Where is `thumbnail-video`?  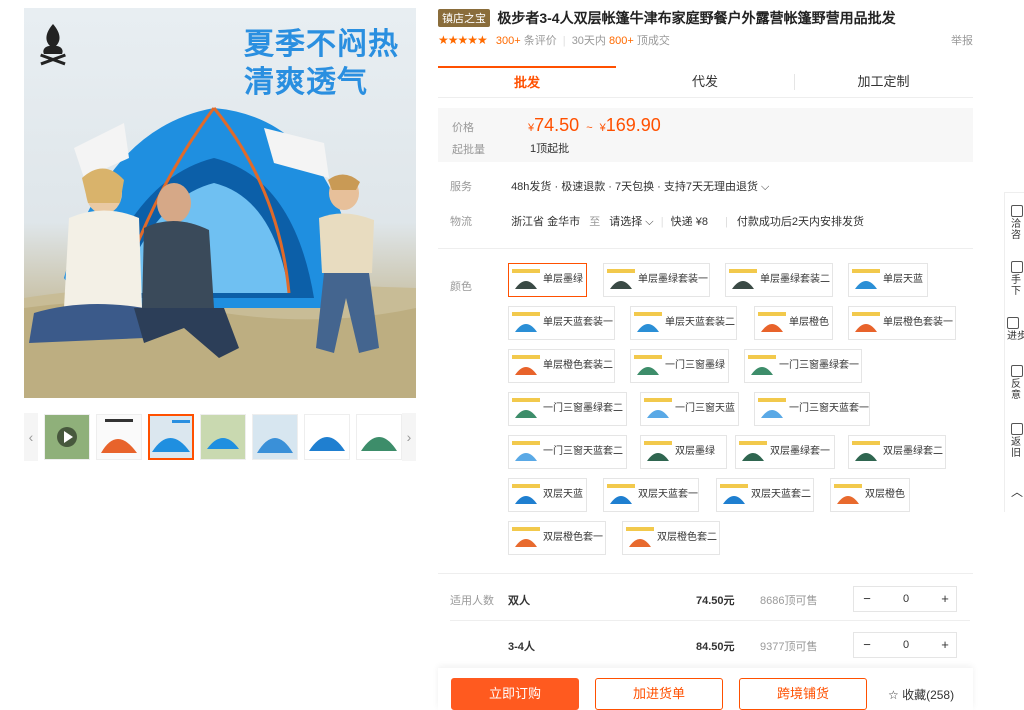
thumbnail-video is located at coordinates (67, 437).